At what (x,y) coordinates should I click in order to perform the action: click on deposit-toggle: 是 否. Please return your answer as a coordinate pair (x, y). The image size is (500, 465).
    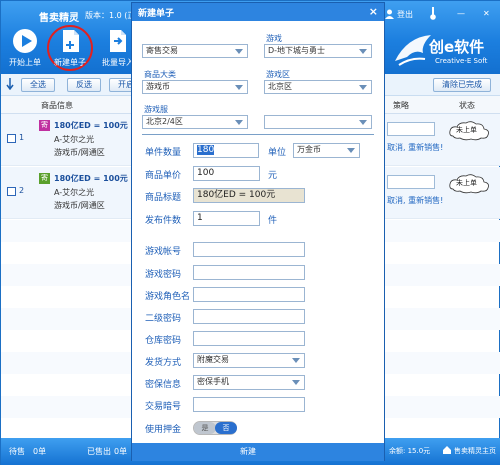
    Looking at the image, I should click on (215, 428).